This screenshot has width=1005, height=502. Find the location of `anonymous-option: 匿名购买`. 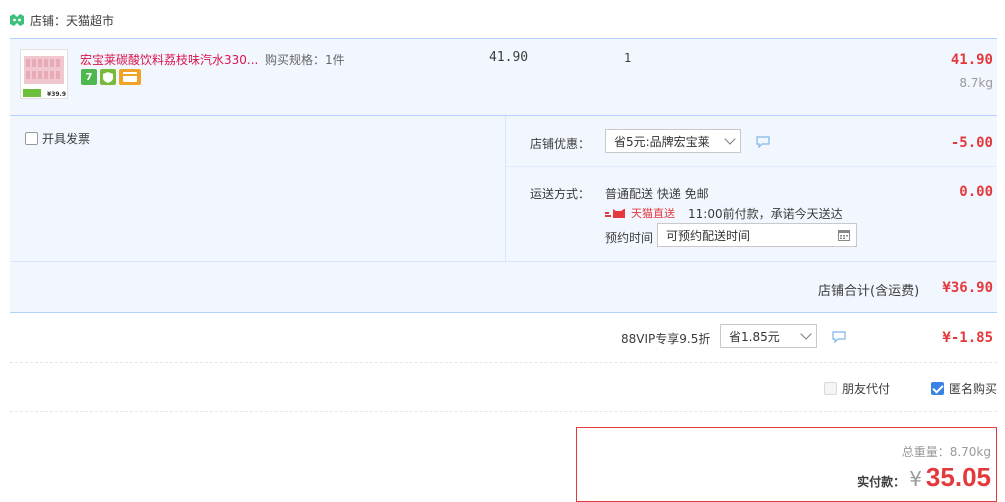

anonymous-option: 匿名购买 is located at coordinates (964, 388).